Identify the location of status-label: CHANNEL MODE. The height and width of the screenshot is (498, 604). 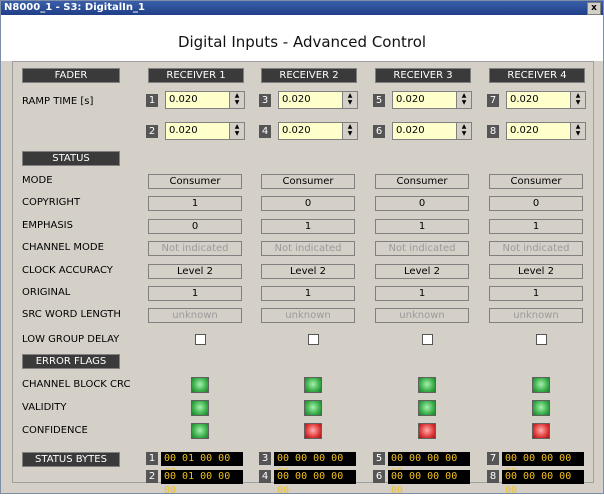
(63, 248).